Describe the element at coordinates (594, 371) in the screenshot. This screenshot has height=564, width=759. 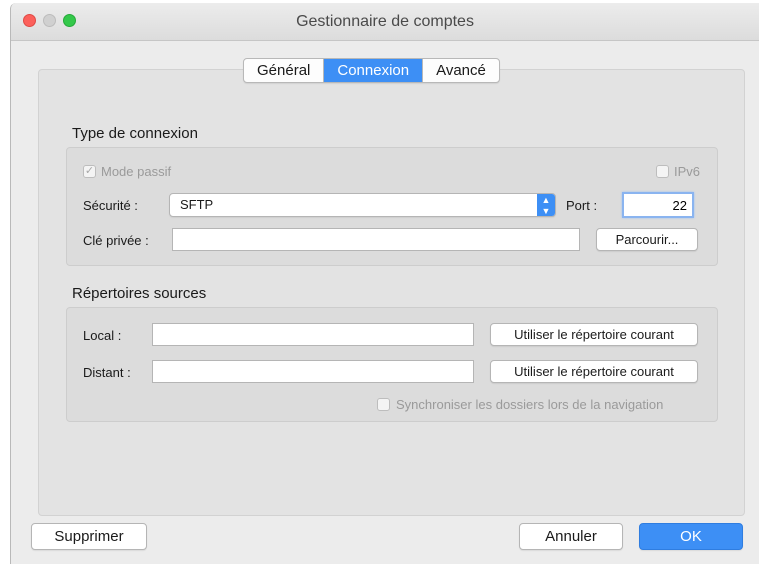
I see `use-current-remote-button: Utiliser le répertoire courant` at that location.